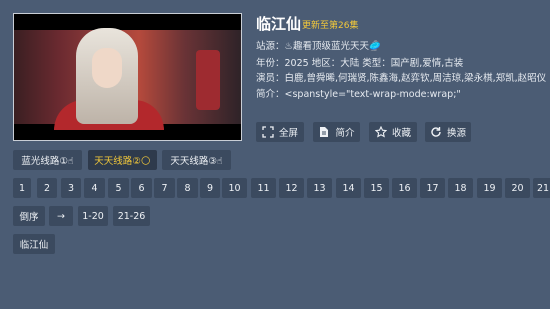  Describe the element at coordinates (517, 188) in the screenshot. I see `episode-20-button: 20` at that location.